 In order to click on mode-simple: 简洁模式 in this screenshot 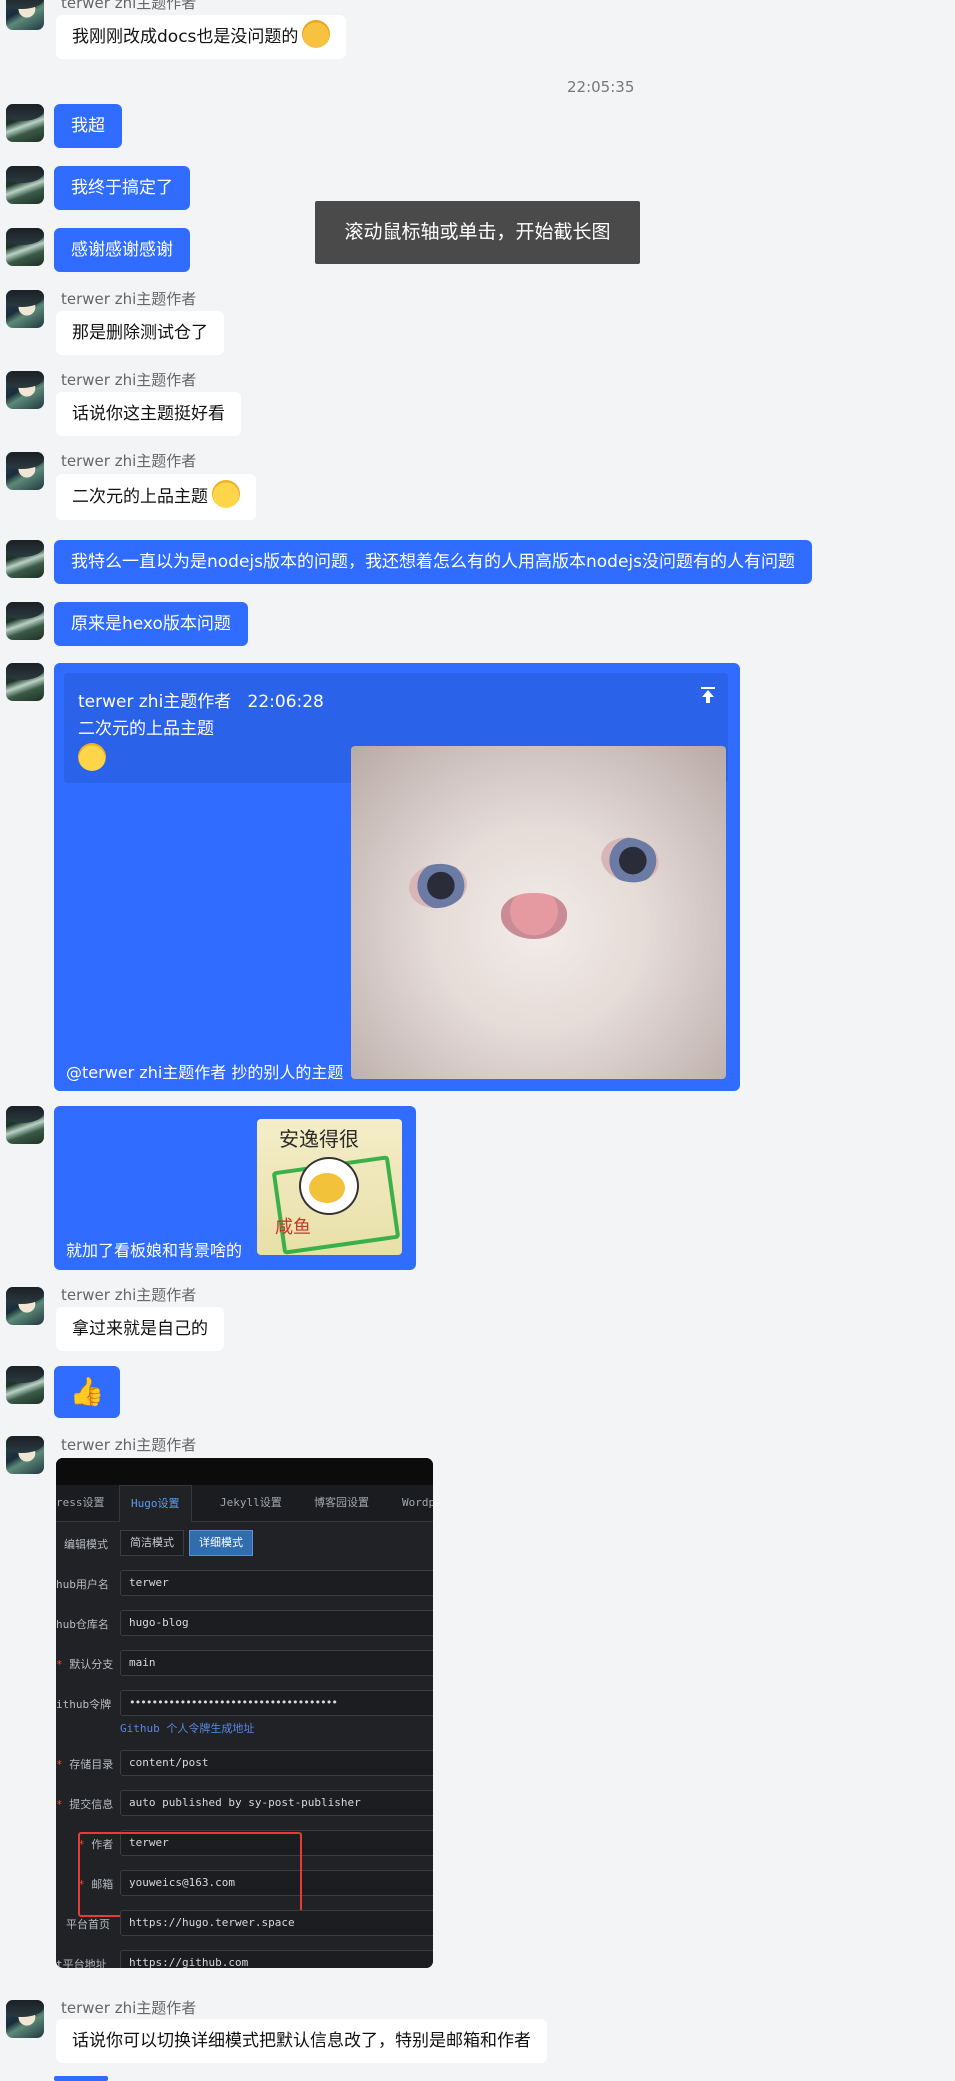, I will do `click(152, 1543)`.